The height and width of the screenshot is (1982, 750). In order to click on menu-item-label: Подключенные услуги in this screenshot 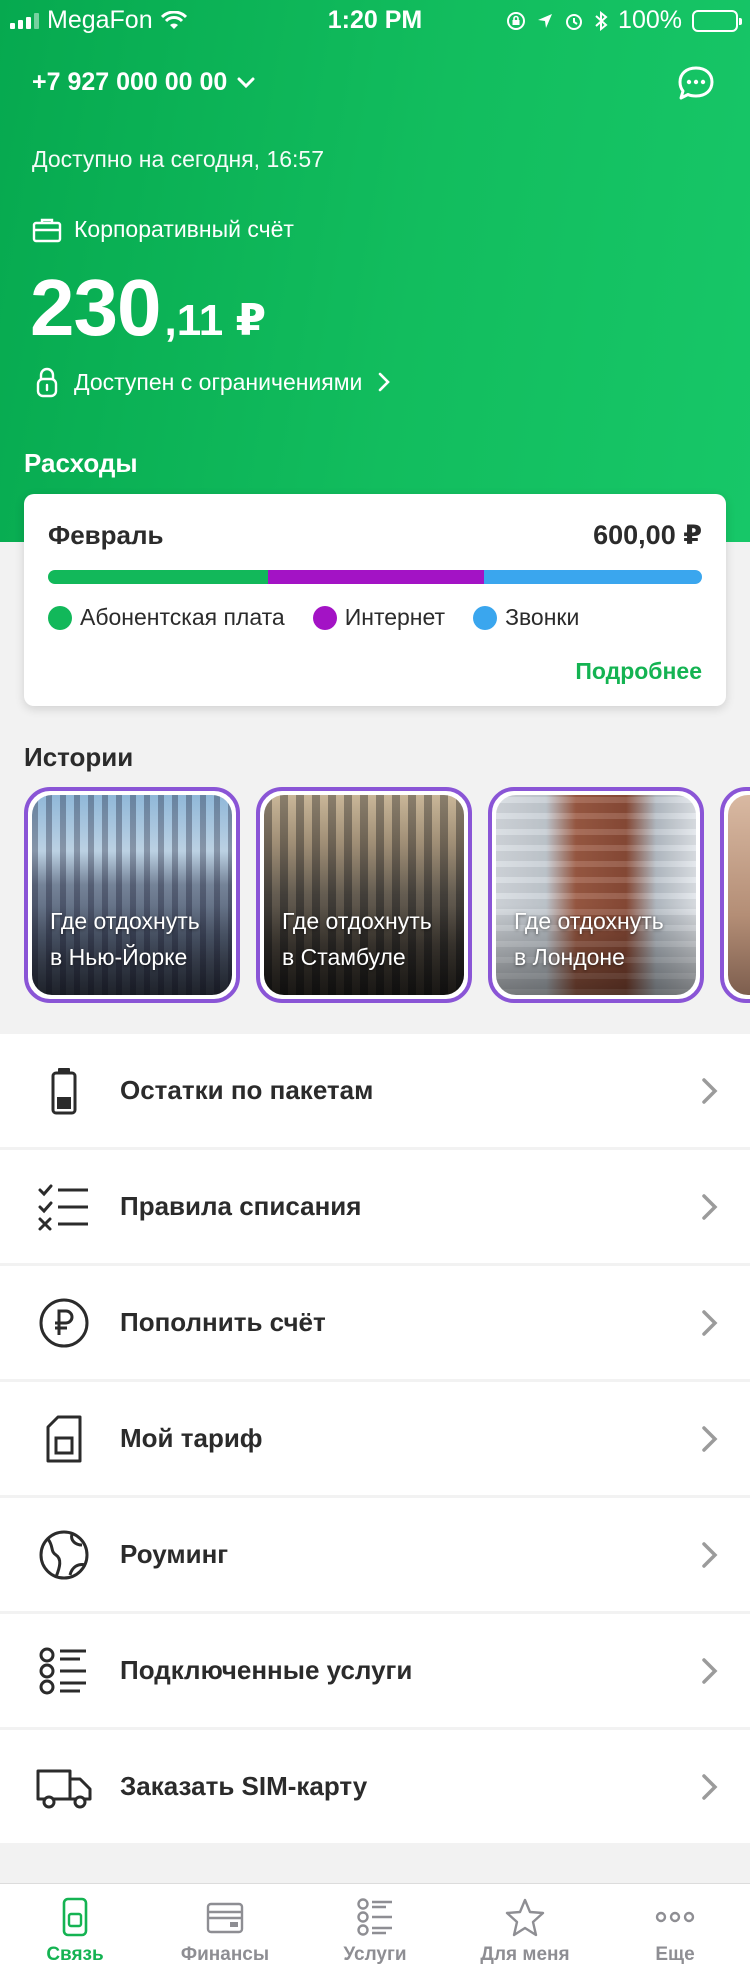, I will do `click(266, 1670)`.